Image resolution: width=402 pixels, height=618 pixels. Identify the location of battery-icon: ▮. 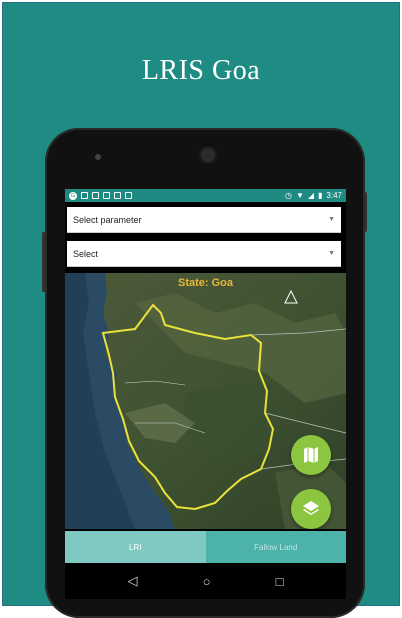
(320, 195).